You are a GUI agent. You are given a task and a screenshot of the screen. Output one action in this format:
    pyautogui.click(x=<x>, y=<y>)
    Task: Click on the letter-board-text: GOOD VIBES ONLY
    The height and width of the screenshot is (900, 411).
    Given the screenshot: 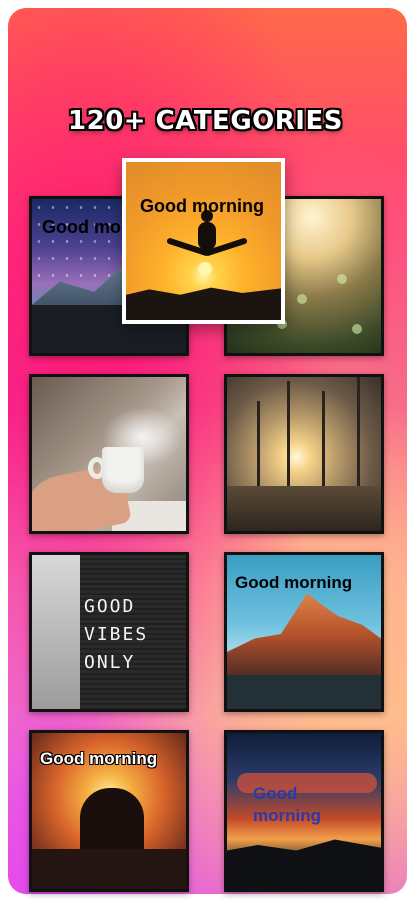 What is the action you would take?
    pyautogui.click(x=116, y=635)
    